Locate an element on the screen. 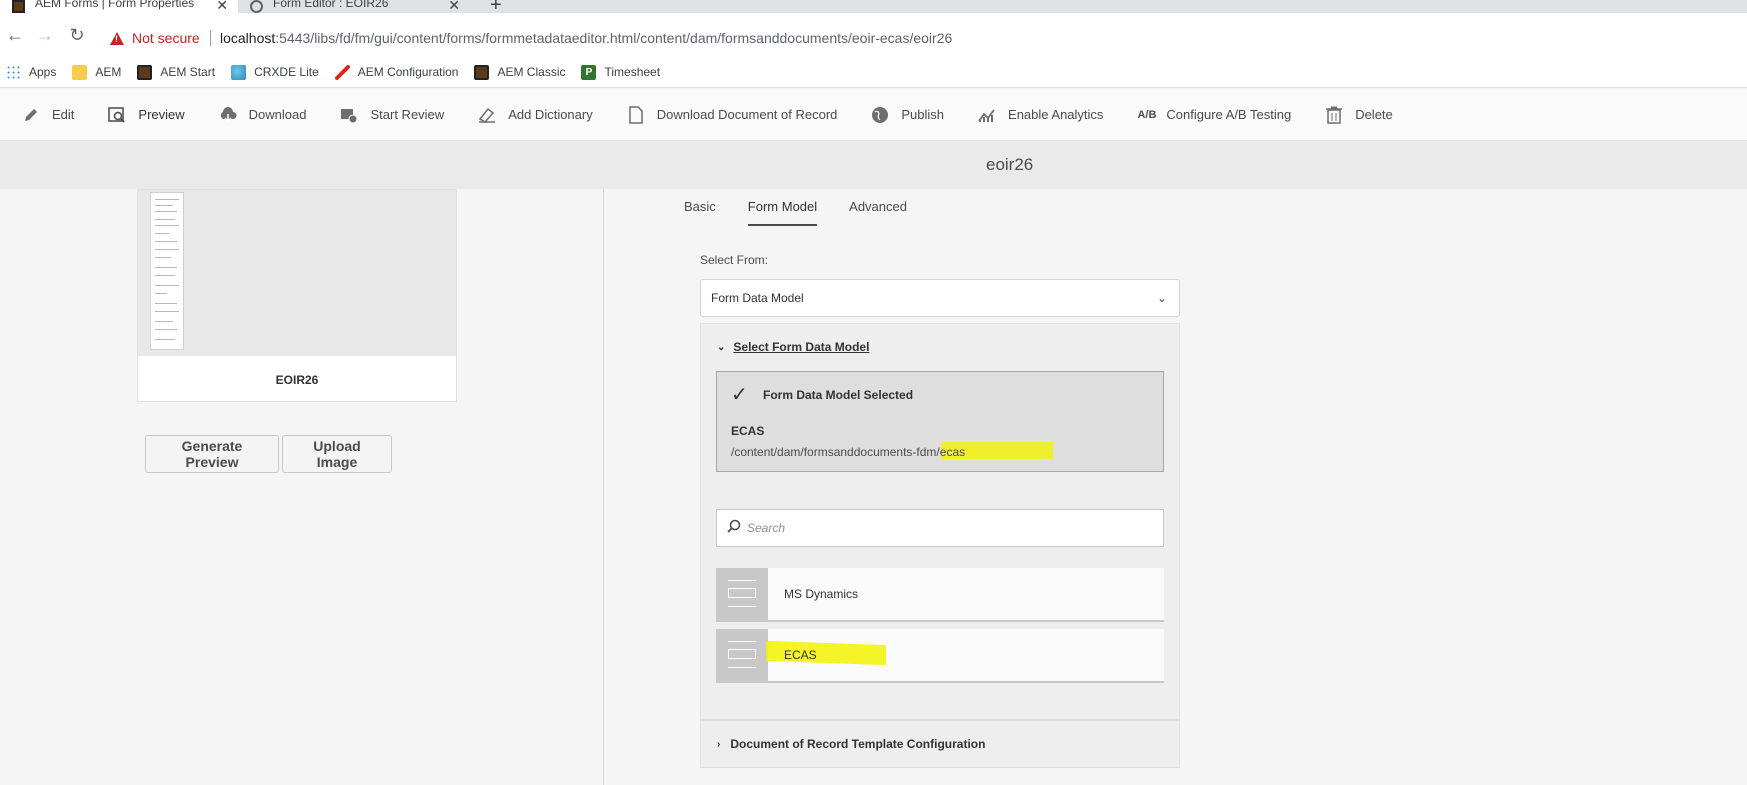  document-icon is located at coordinates (636, 114).